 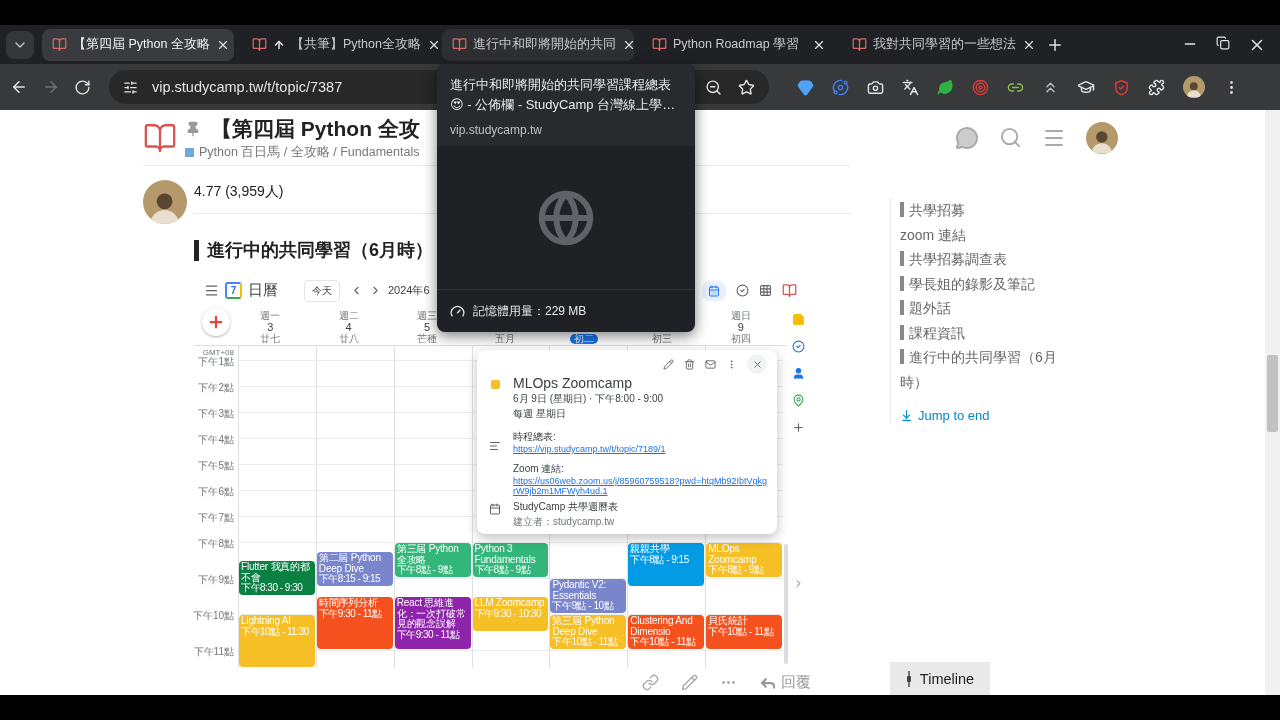 I want to click on calendar-event: 親親共學 下午8點 - 9:15, so click(x=666, y=564).